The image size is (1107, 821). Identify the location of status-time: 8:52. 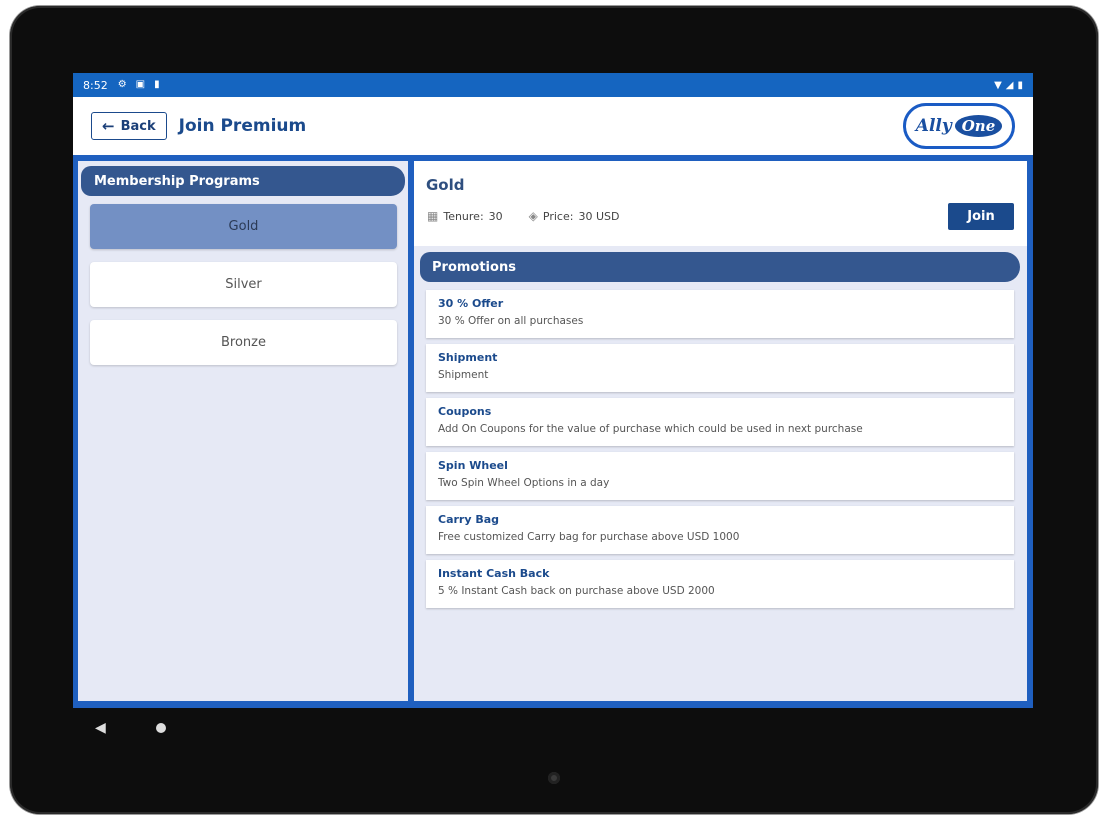
(95, 85).